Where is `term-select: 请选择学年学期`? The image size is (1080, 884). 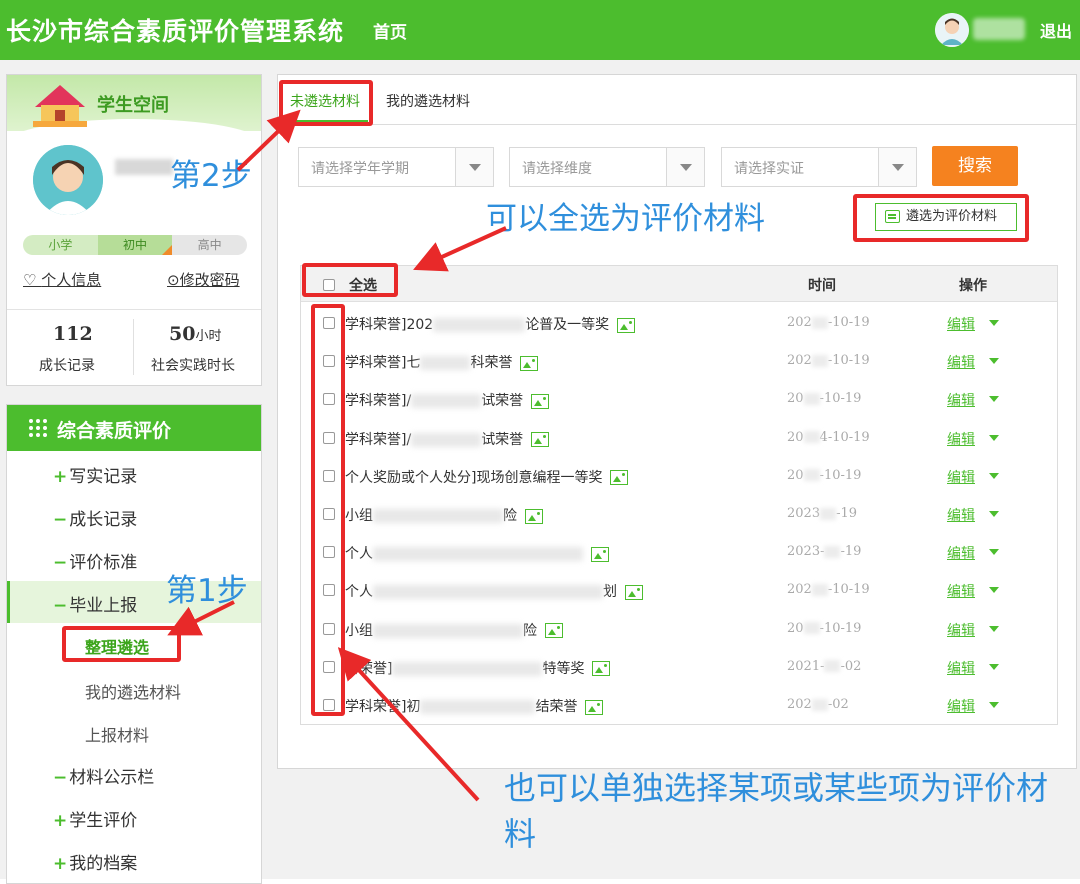
term-select: 请选择学年学期 is located at coordinates (396, 167).